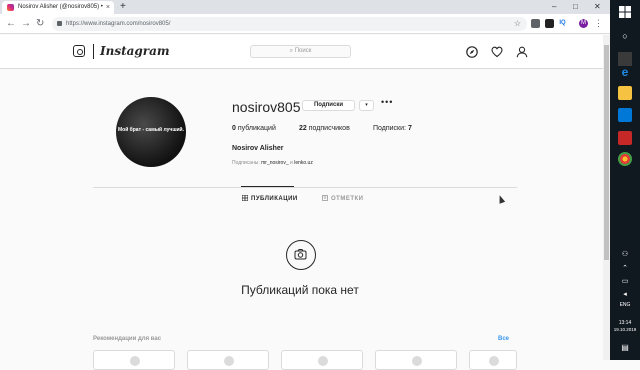 The image size is (640, 370). What do you see at coordinates (575, 7) in the screenshot?
I see `maximize-button: □` at bounding box center [575, 7].